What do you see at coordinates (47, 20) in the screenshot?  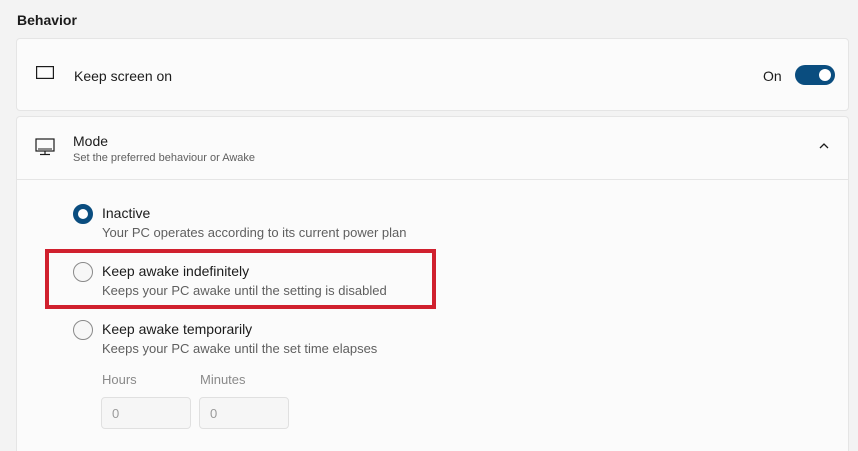 I see `section-title: Behavior` at bounding box center [47, 20].